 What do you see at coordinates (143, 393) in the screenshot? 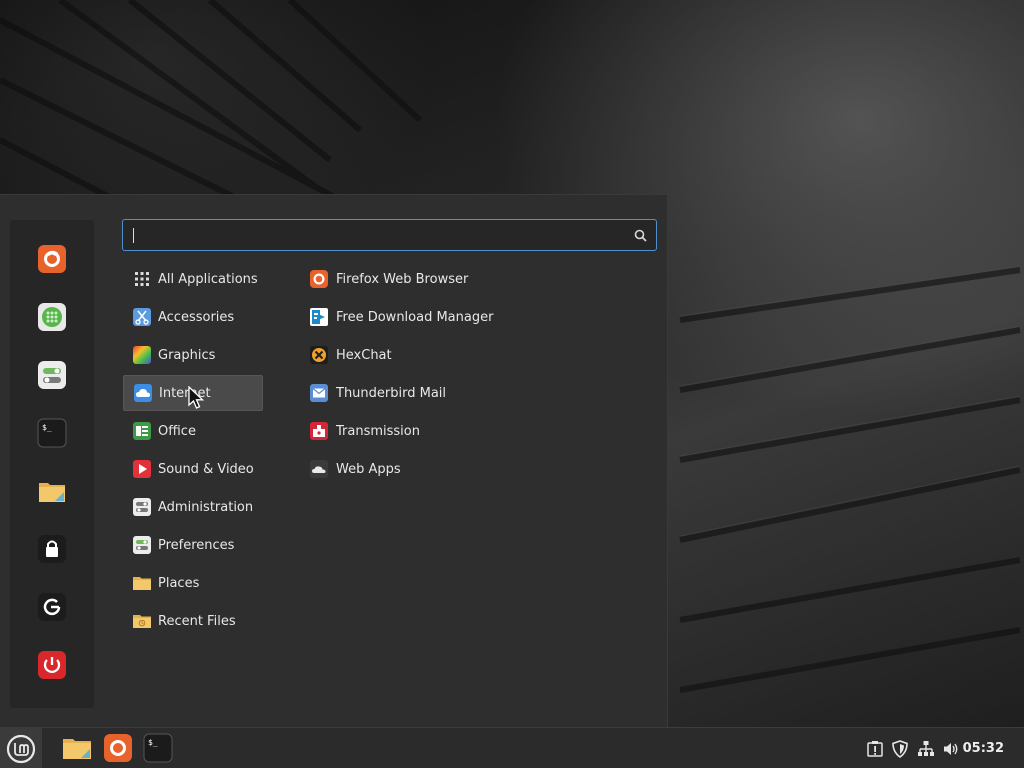
I see `cloud-icon` at bounding box center [143, 393].